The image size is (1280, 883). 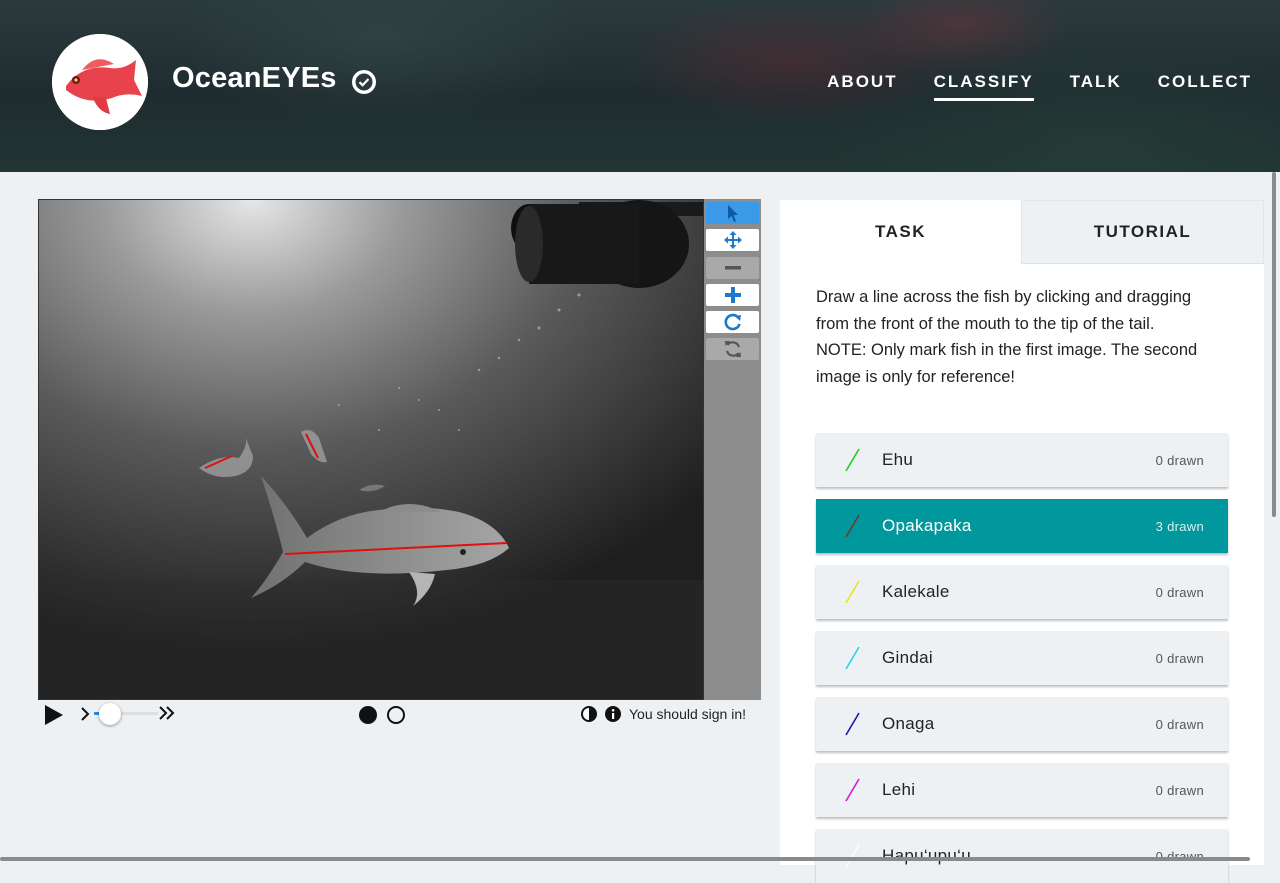 I want to click on tab-task: TASK, so click(x=900, y=232).